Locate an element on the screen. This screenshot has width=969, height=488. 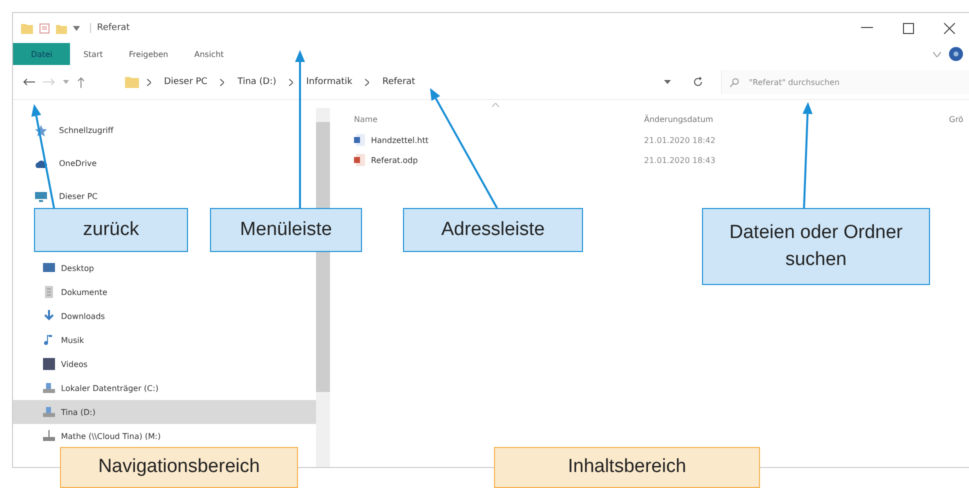
sidebar-item: Lokaler Datenträger (C:) is located at coordinates (164, 388).